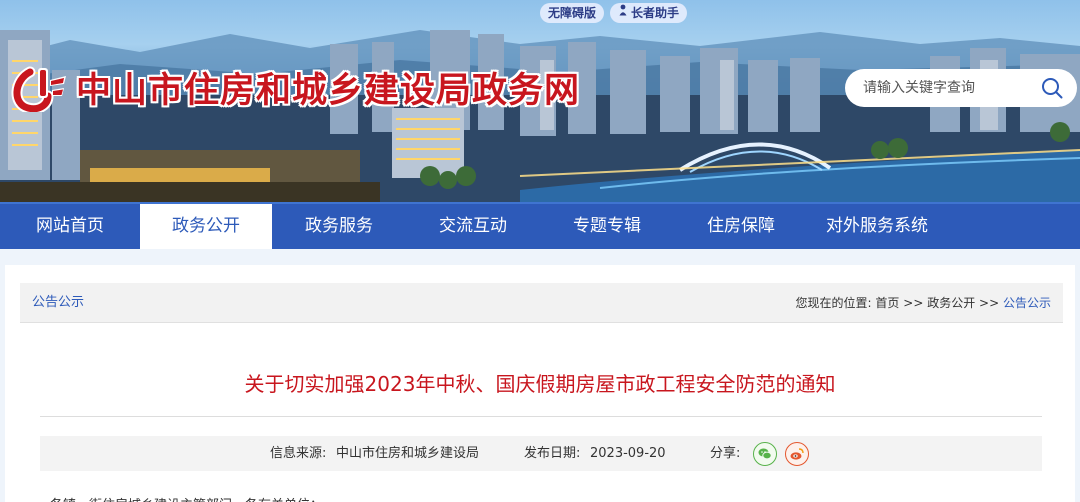 This screenshot has width=1080, height=502. What do you see at coordinates (741, 226) in the screenshot?
I see `nav-item-housing-security: 住房保障` at bounding box center [741, 226].